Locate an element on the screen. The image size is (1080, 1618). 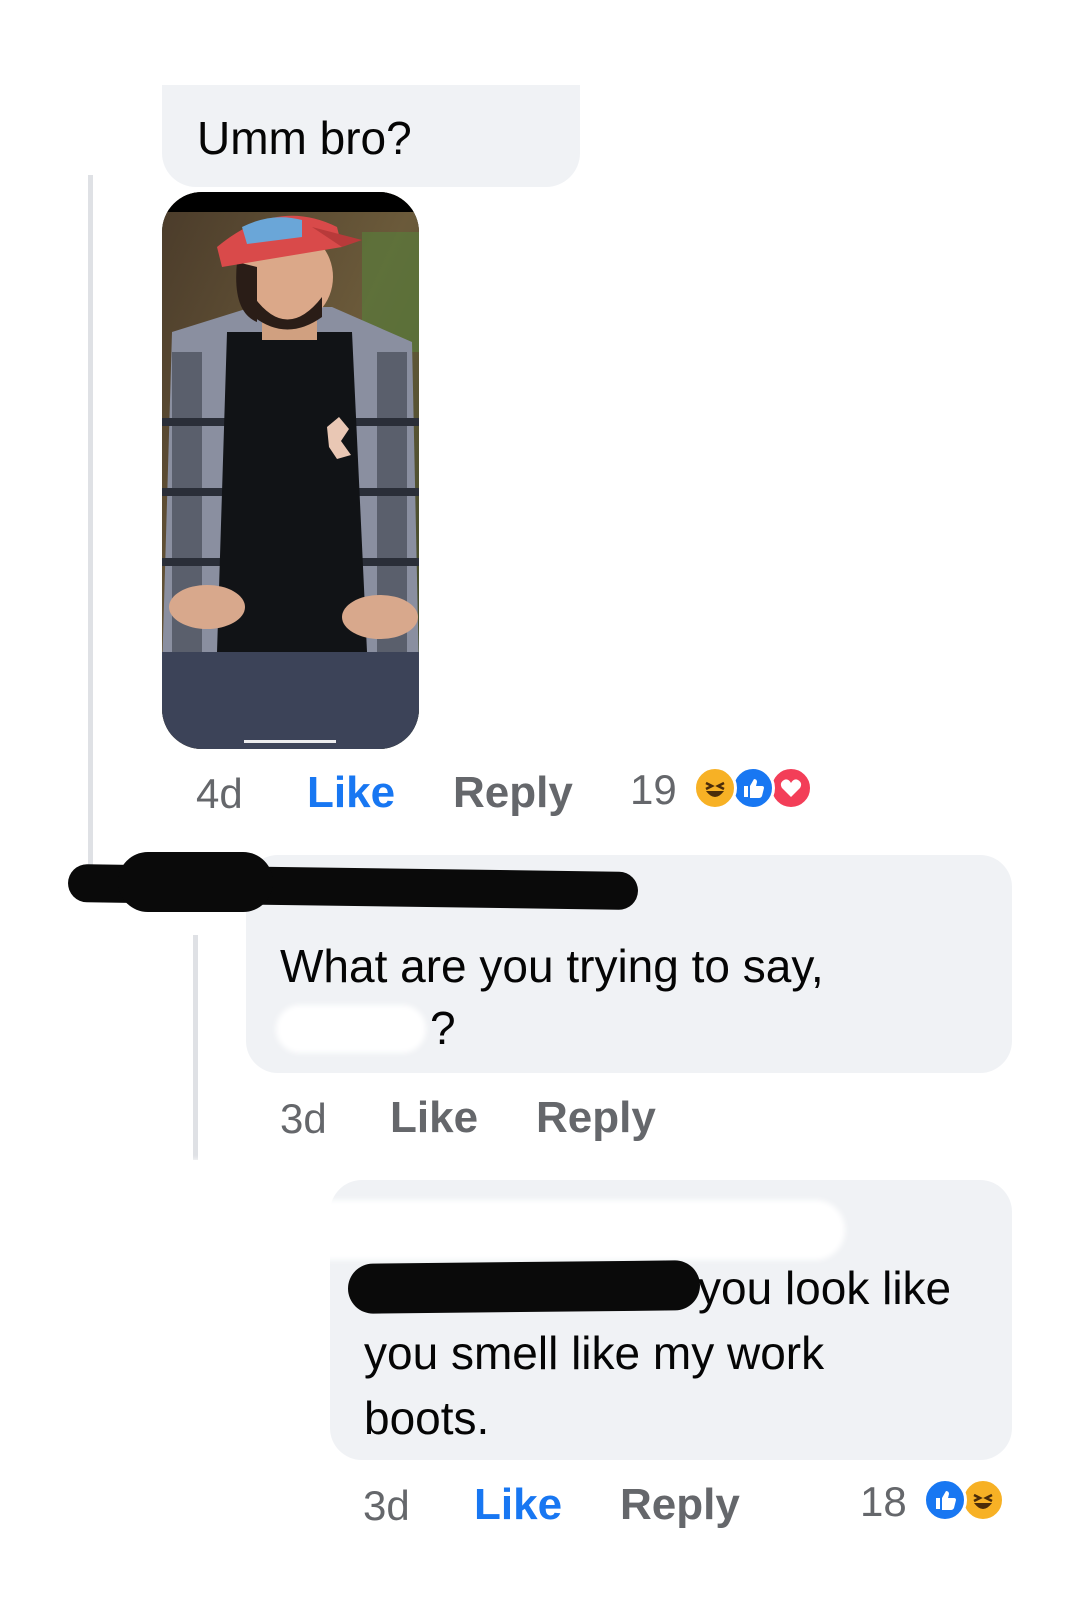
redacted-name-top is located at coordinates (315, 60).